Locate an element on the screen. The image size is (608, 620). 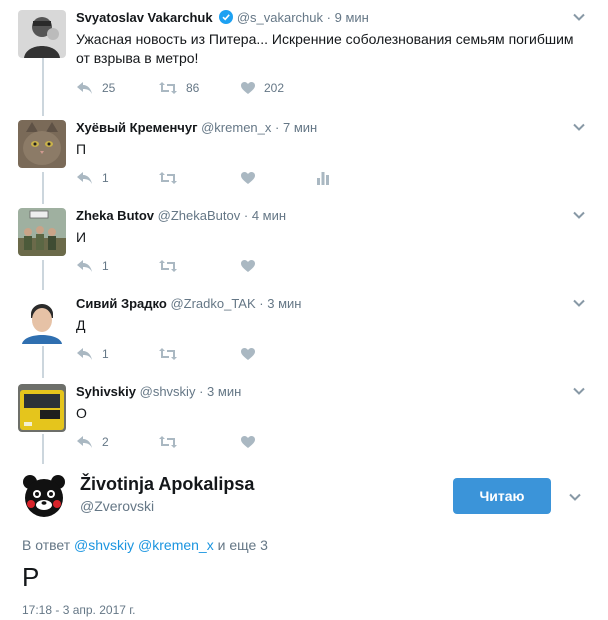
tweet-header: Syhivskiy @shvskiy · 3 мин is located at coordinates (158, 391).